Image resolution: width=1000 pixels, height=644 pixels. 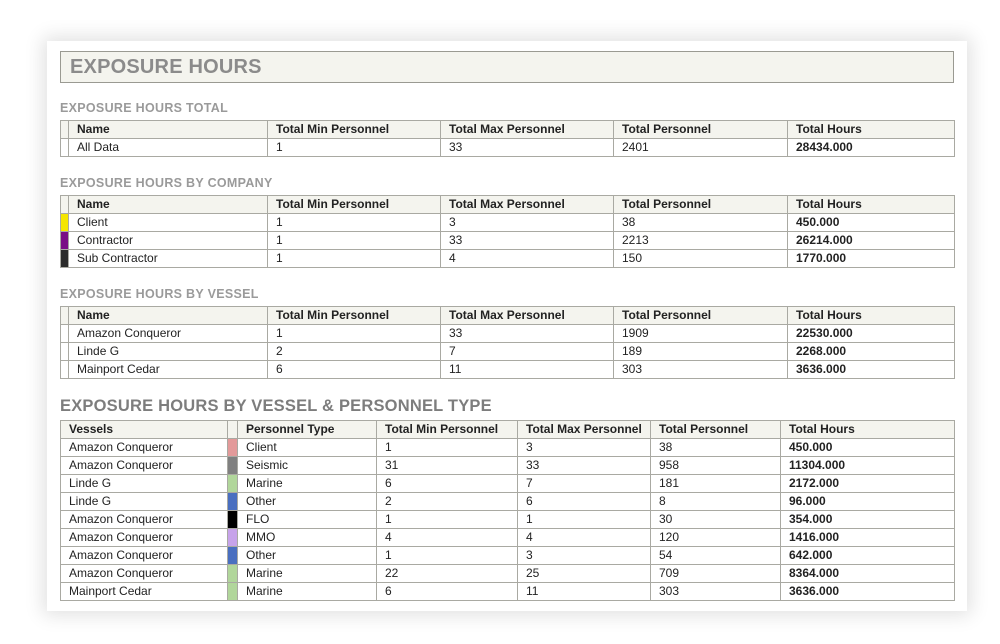 What do you see at coordinates (307, 537) in the screenshot?
I see `personnel-type-cell: MMO` at bounding box center [307, 537].